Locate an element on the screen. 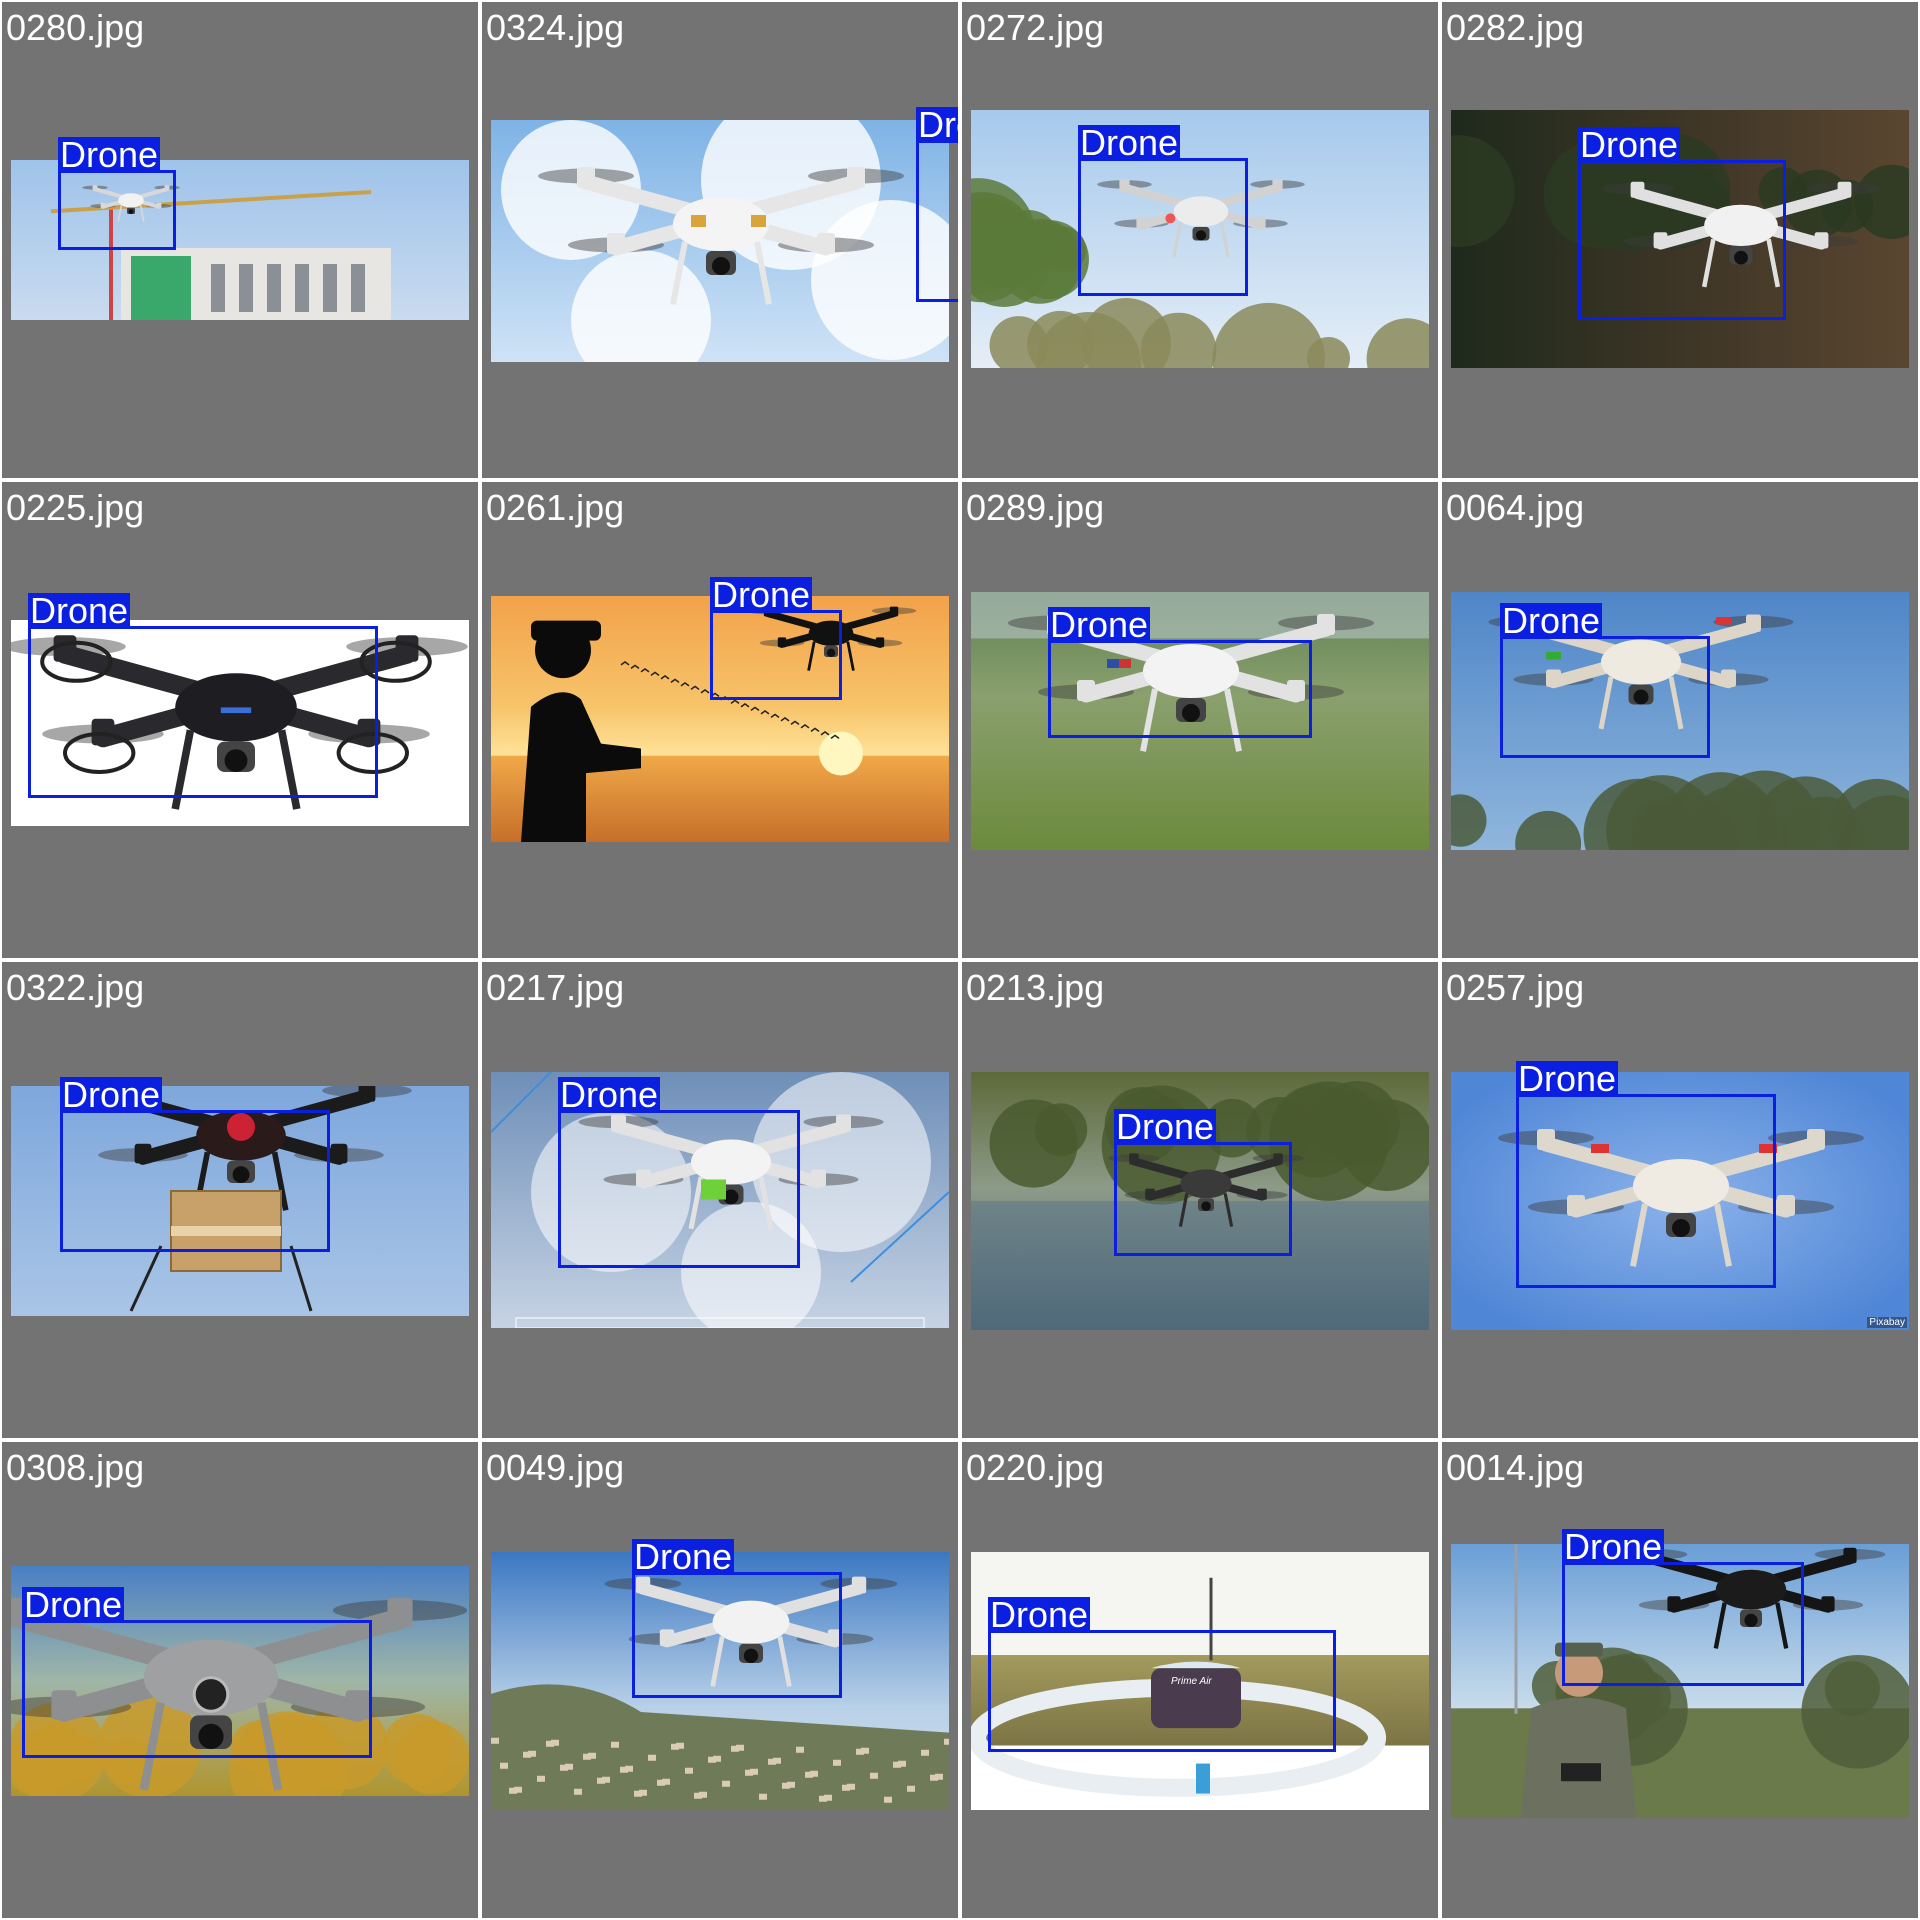 This screenshot has height=1920, width=1920. image-tile: Drone 0322.jpg is located at coordinates (240, 1200).